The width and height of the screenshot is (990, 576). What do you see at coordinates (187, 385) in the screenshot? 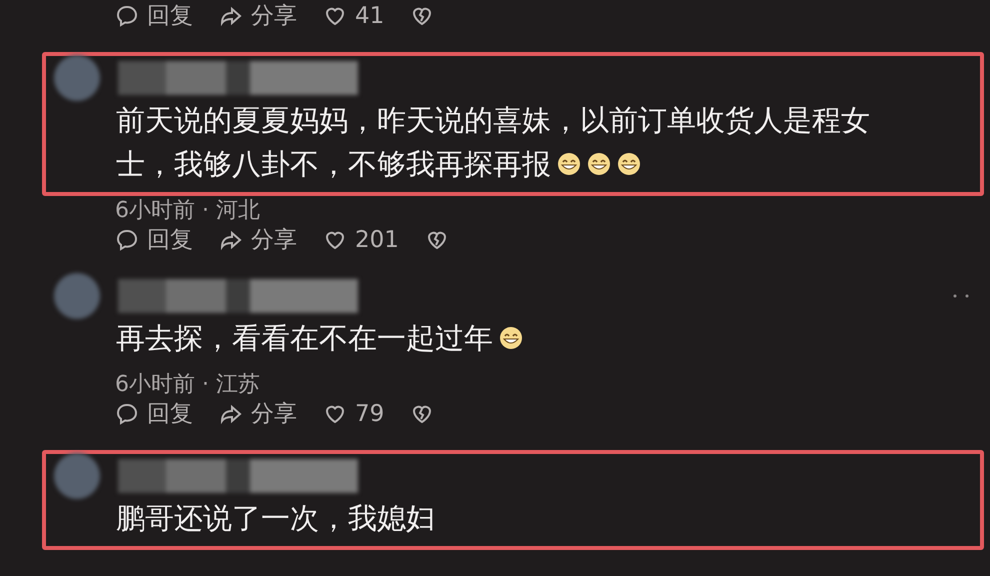
I see `comment-meta: 6小时前 · 江苏` at bounding box center [187, 385].